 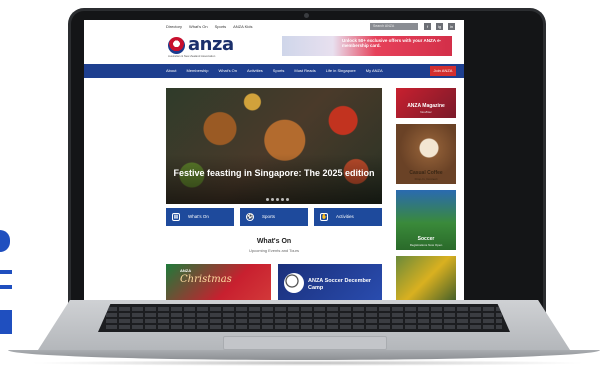 I want to click on instagram-icon: ig, so click(x=439, y=26).